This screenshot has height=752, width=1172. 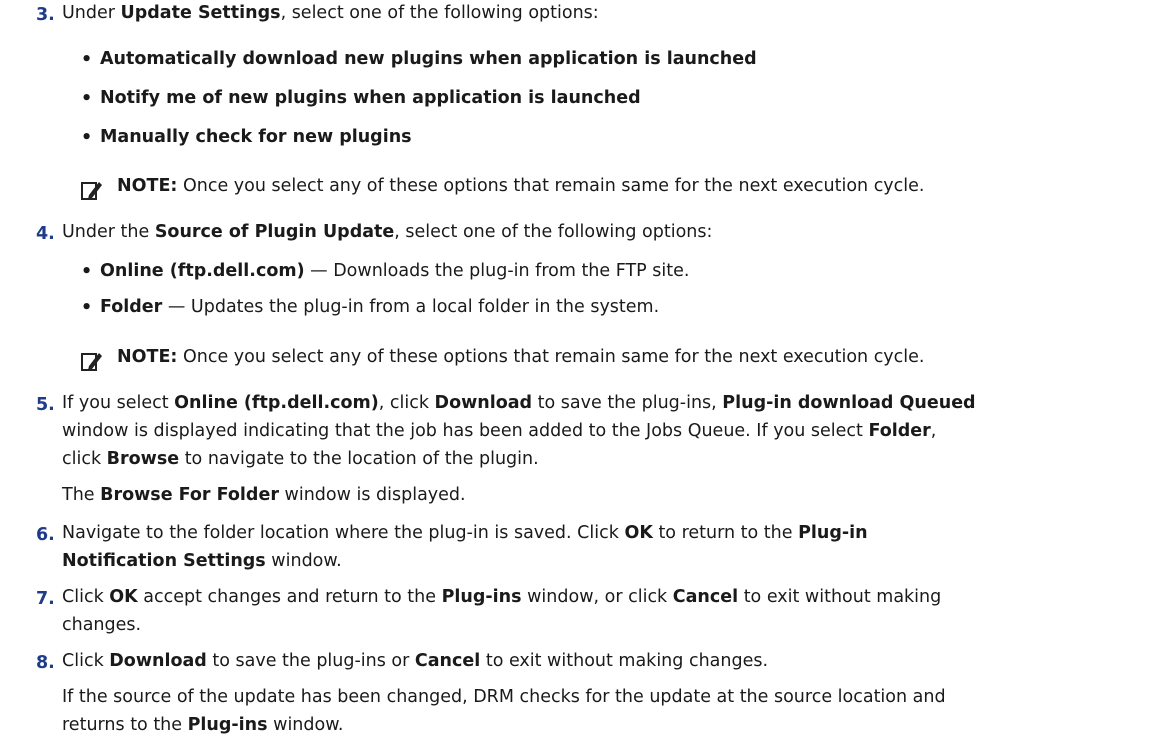 I want to click on step-6-line-2: Notification Settings window., so click(x=202, y=561).